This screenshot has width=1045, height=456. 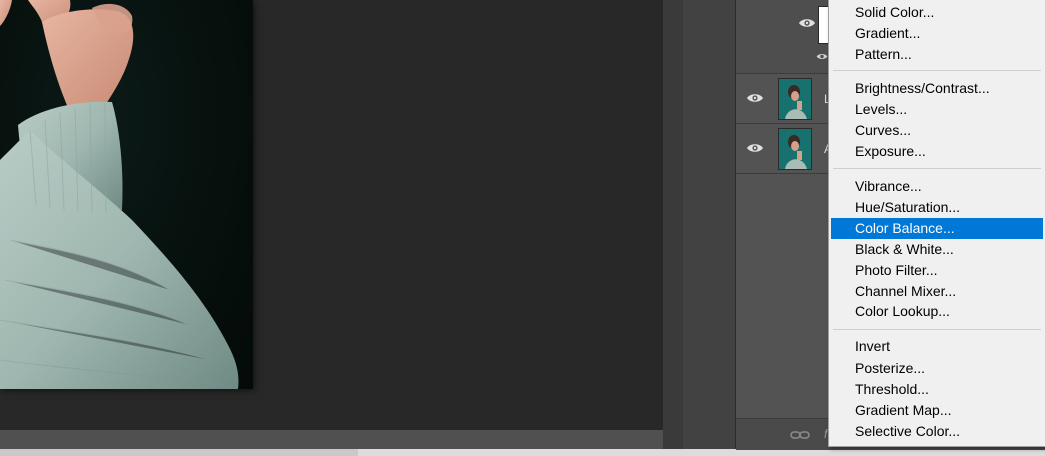 I want to click on status-strip-segment, so click(x=179, y=452).